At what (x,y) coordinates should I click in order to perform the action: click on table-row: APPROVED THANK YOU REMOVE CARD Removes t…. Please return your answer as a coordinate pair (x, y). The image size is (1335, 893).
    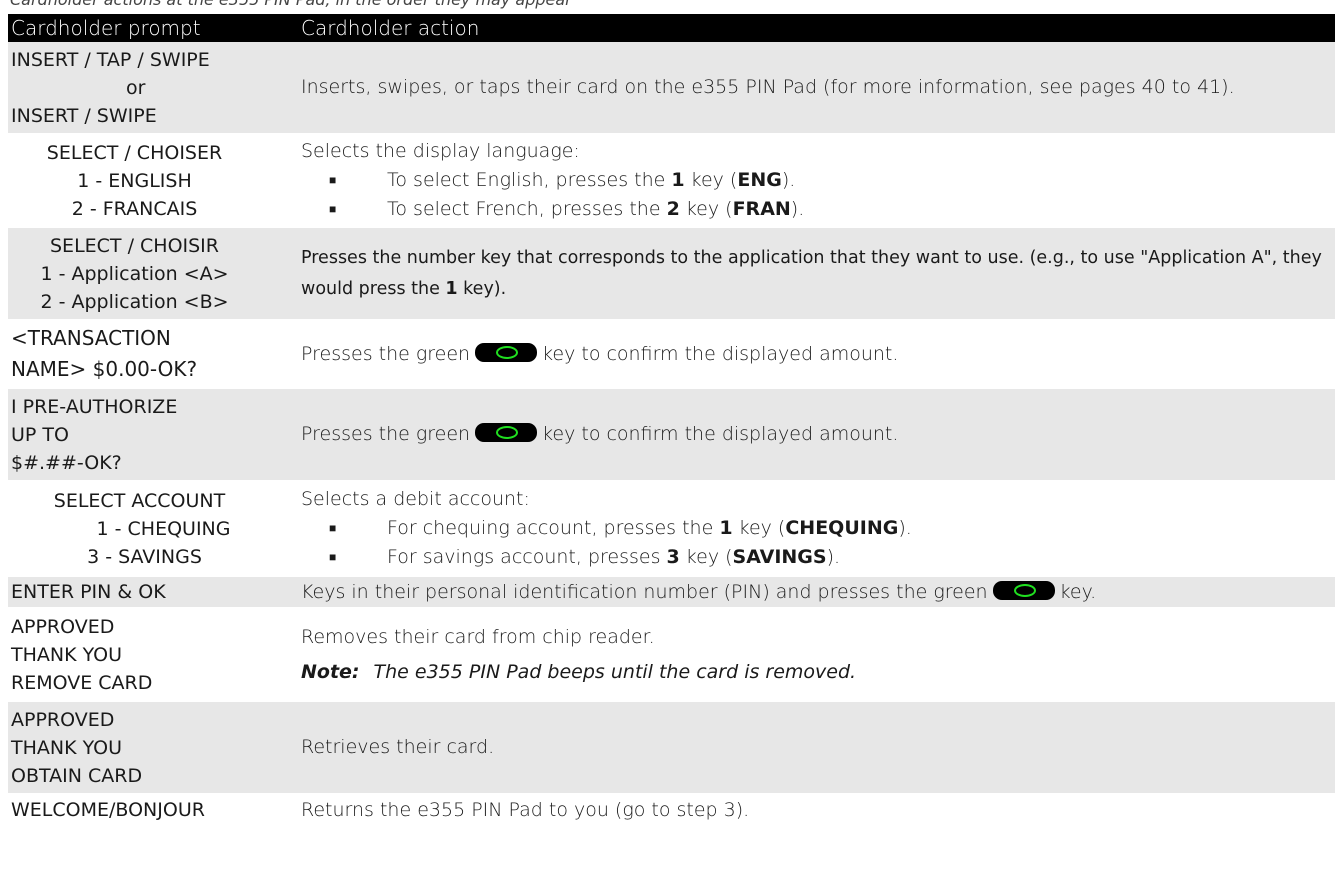
    Looking at the image, I should click on (671, 655).